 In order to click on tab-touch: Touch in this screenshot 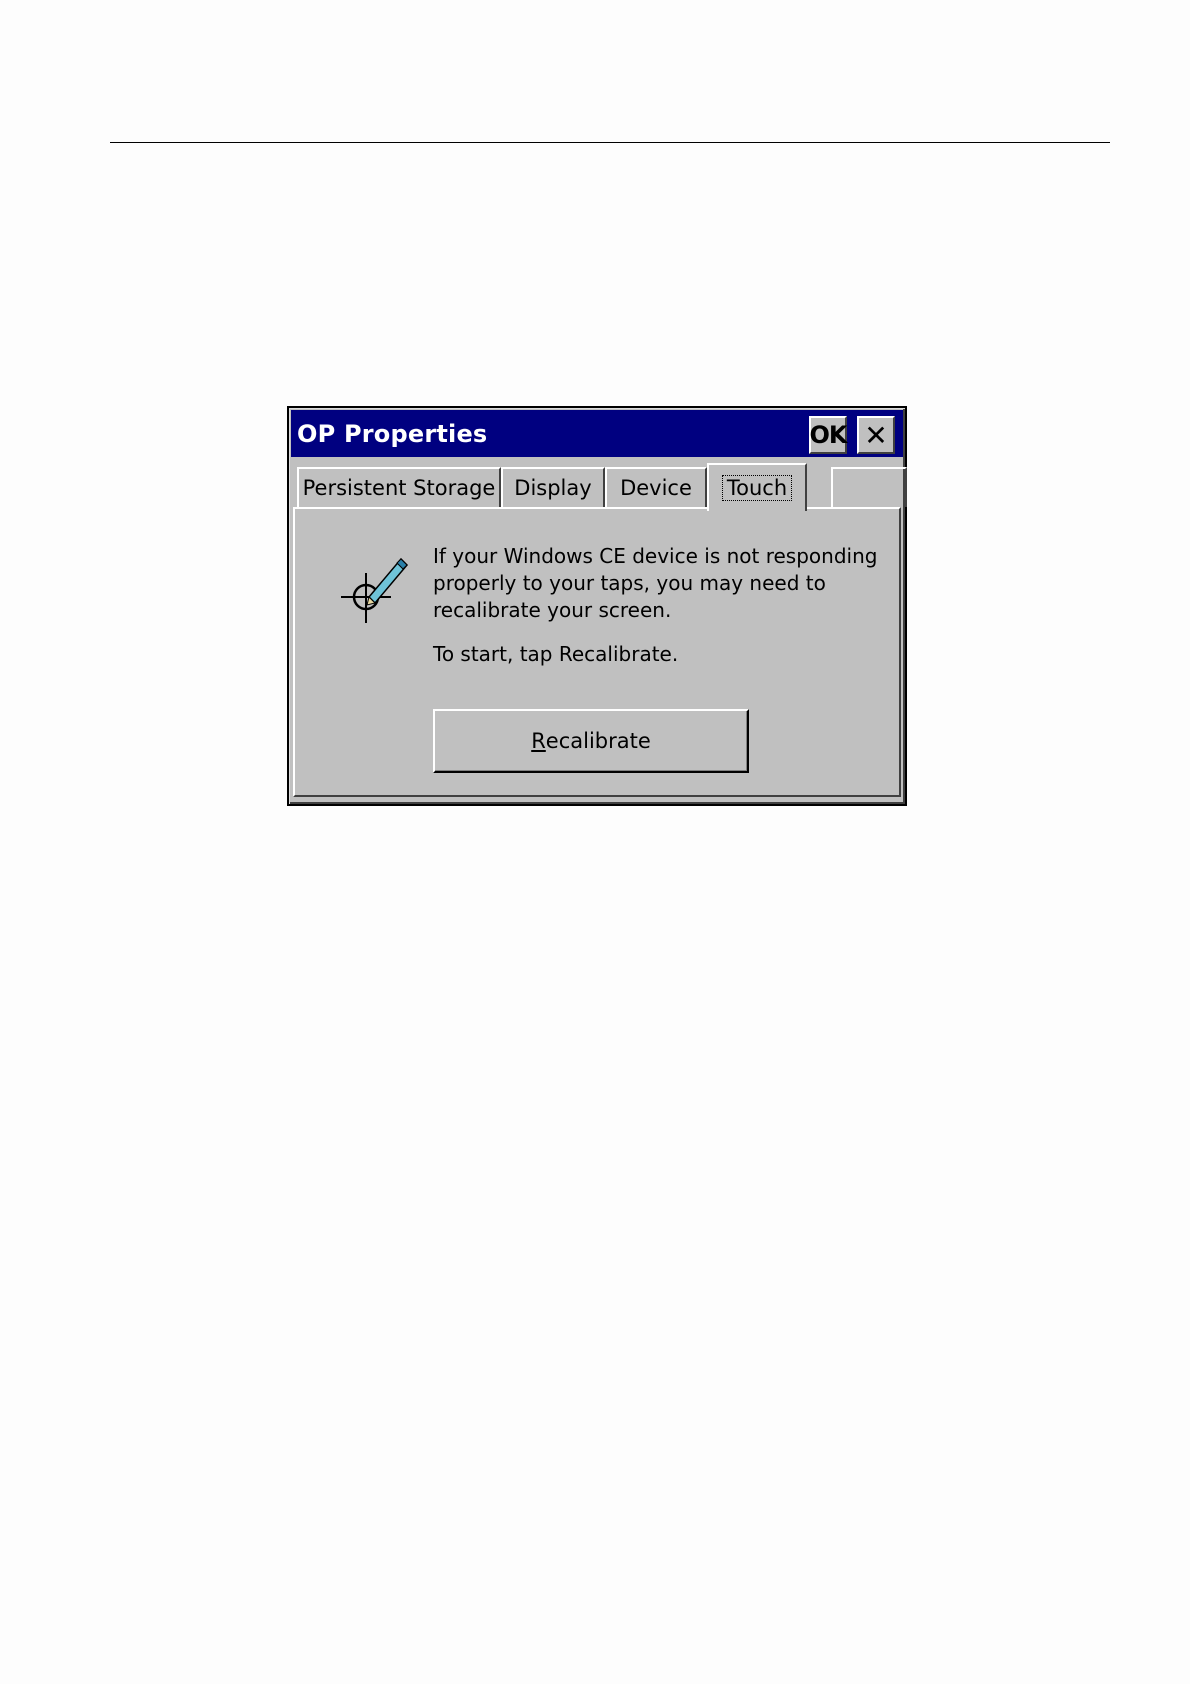, I will do `click(757, 487)`.